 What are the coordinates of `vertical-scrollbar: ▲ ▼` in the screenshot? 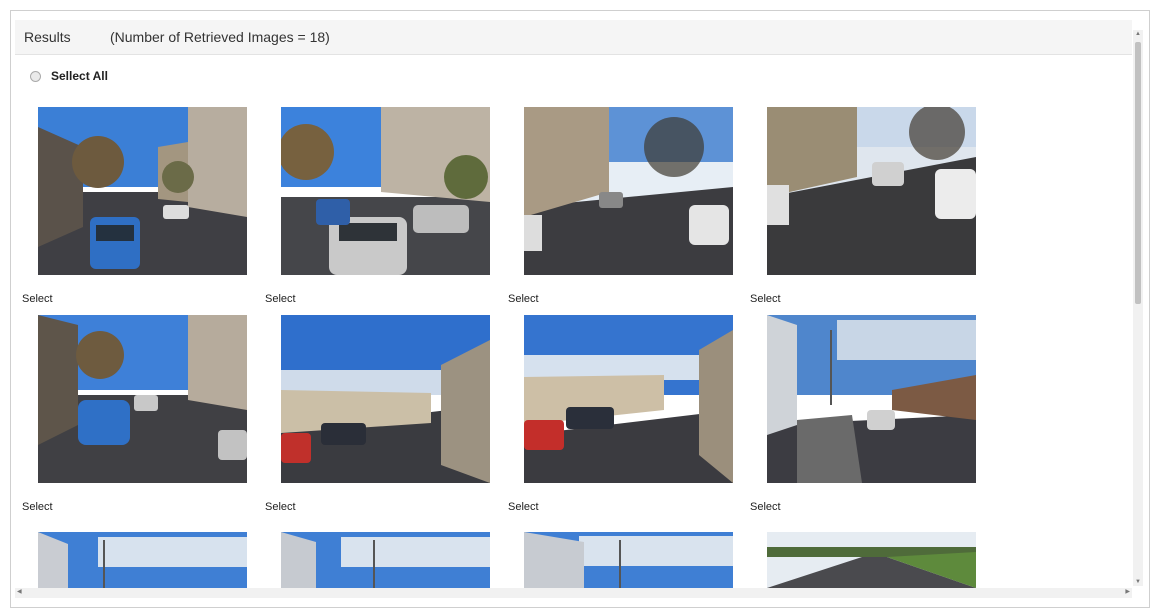 It's located at (1138, 308).